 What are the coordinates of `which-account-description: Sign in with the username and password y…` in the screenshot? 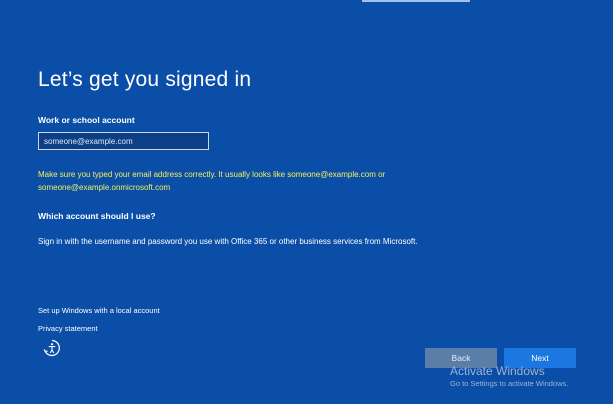 It's located at (228, 241).